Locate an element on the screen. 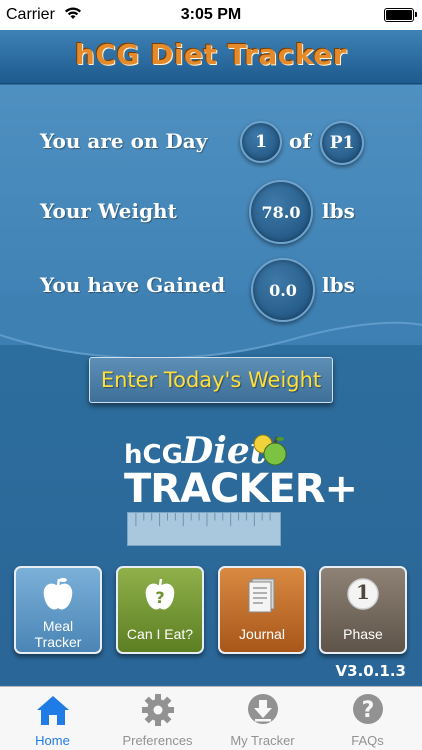 The height and width of the screenshot is (750, 422). tab-home: Home is located at coordinates (52, 718).